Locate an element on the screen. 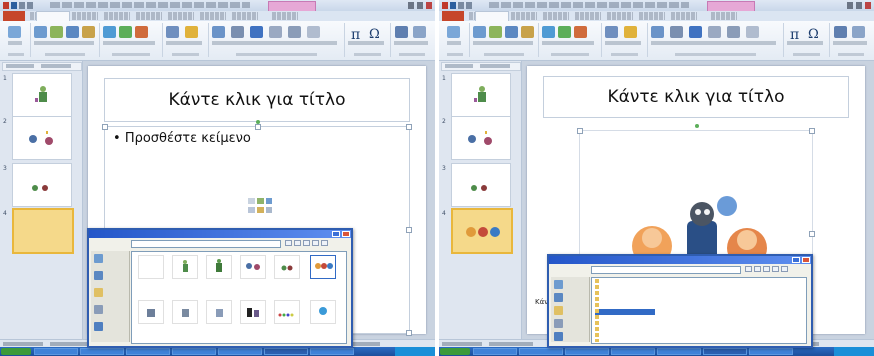 Image resolution: width=874 pixels, height=356 pixels. list-item is located at coordinates (625, 340).